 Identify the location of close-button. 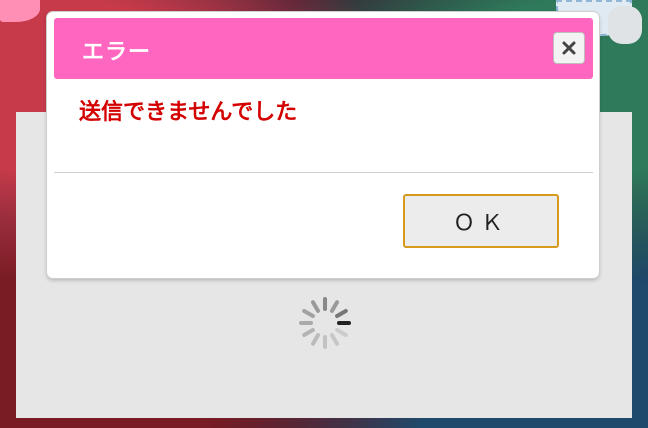
(569, 48).